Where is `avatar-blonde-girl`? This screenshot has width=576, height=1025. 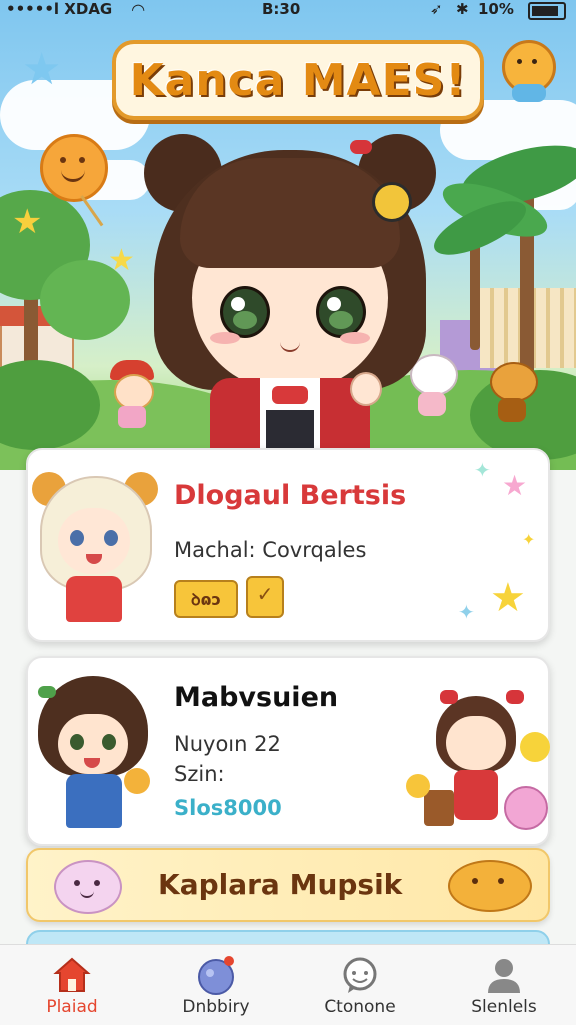 avatar-blonde-girl is located at coordinates (95, 549).